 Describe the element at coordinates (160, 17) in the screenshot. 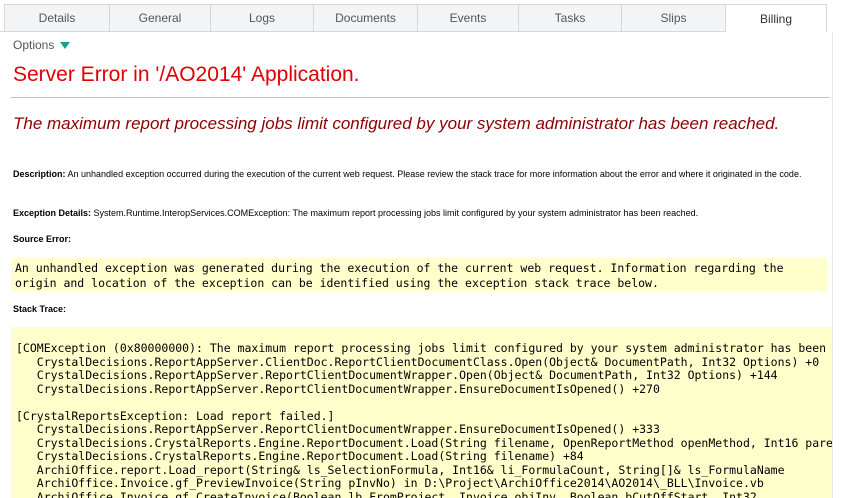

I see `tab-general: General` at that location.